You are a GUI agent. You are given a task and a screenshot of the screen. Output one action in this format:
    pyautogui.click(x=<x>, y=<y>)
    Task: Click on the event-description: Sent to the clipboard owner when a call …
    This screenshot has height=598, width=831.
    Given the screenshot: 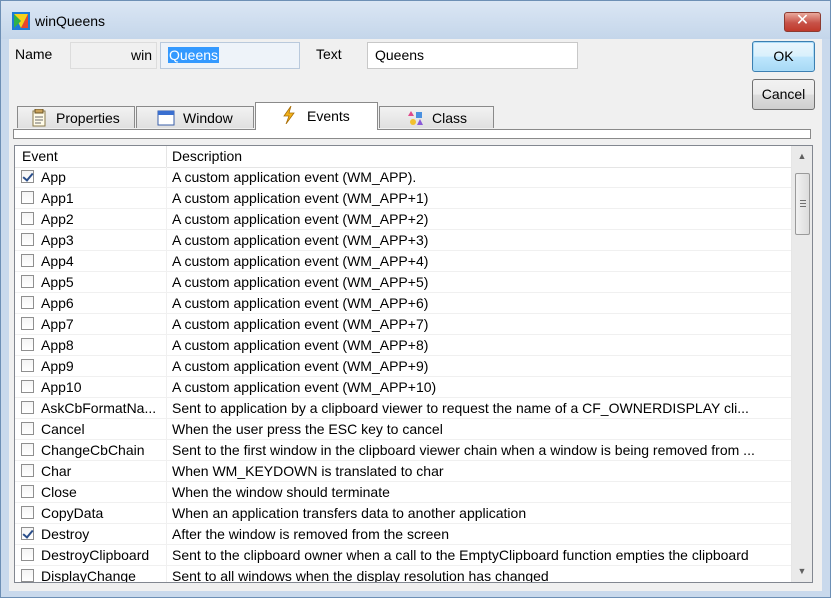 What is the action you would take?
    pyautogui.click(x=460, y=555)
    